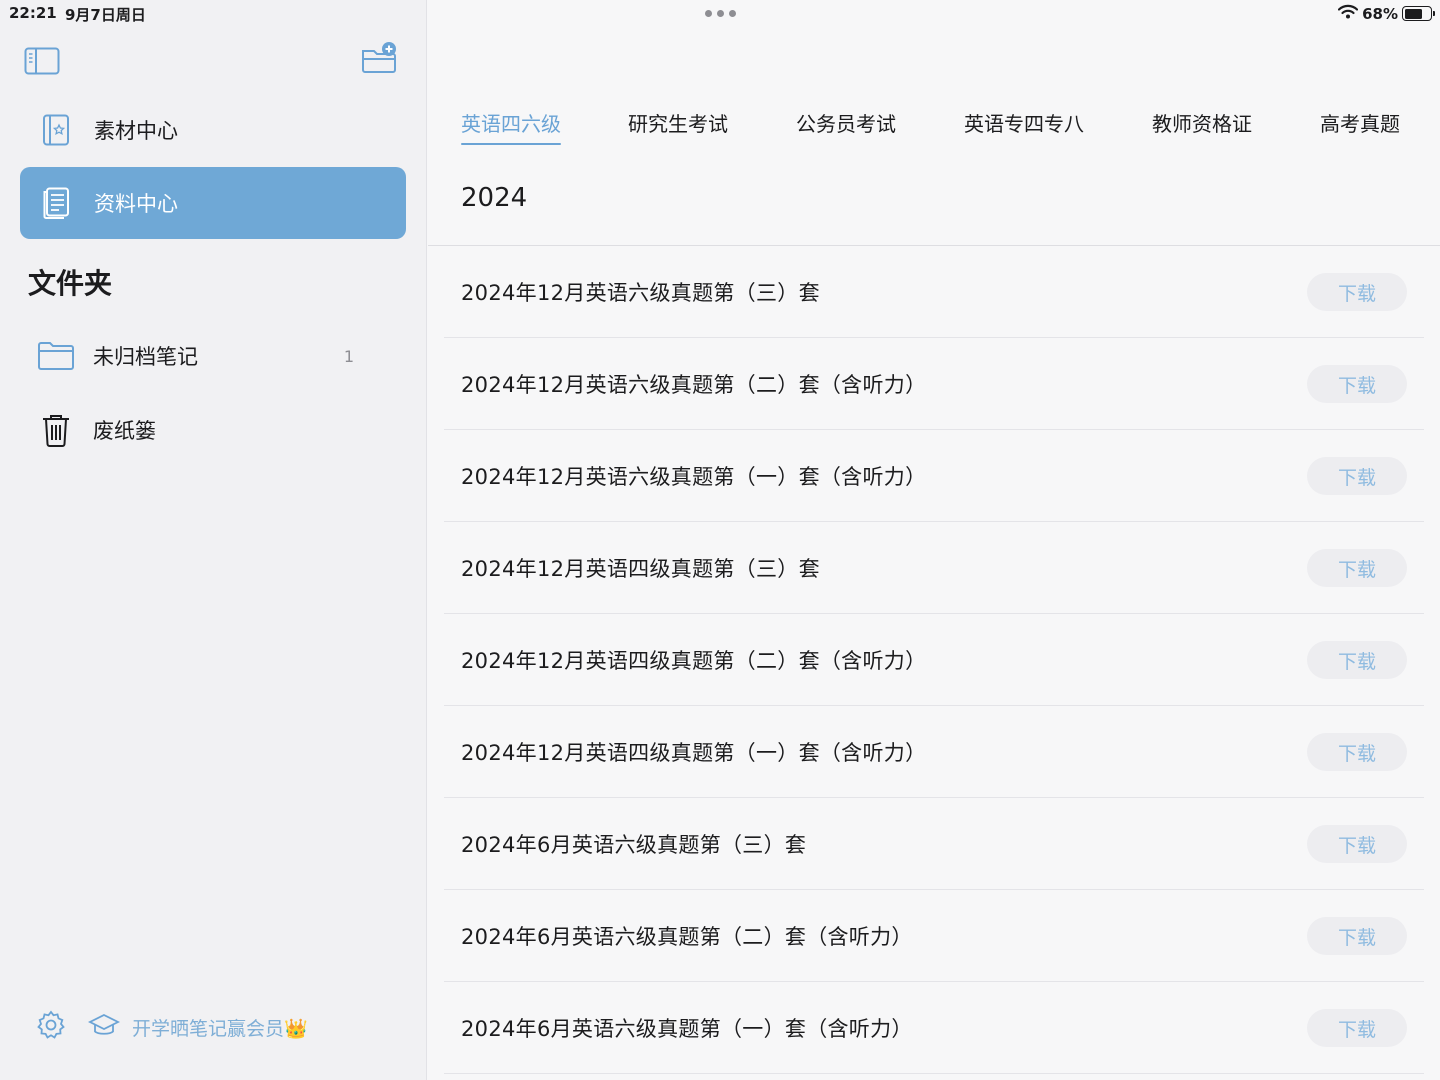 The width and height of the screenshot is (1440, 1080). What do you see at coordinates (687, 1028) in the screenshot?
I see `document-title: 2024年6月英语六级真题第（一）套（含听力）` at bounding box center [687, 1028].